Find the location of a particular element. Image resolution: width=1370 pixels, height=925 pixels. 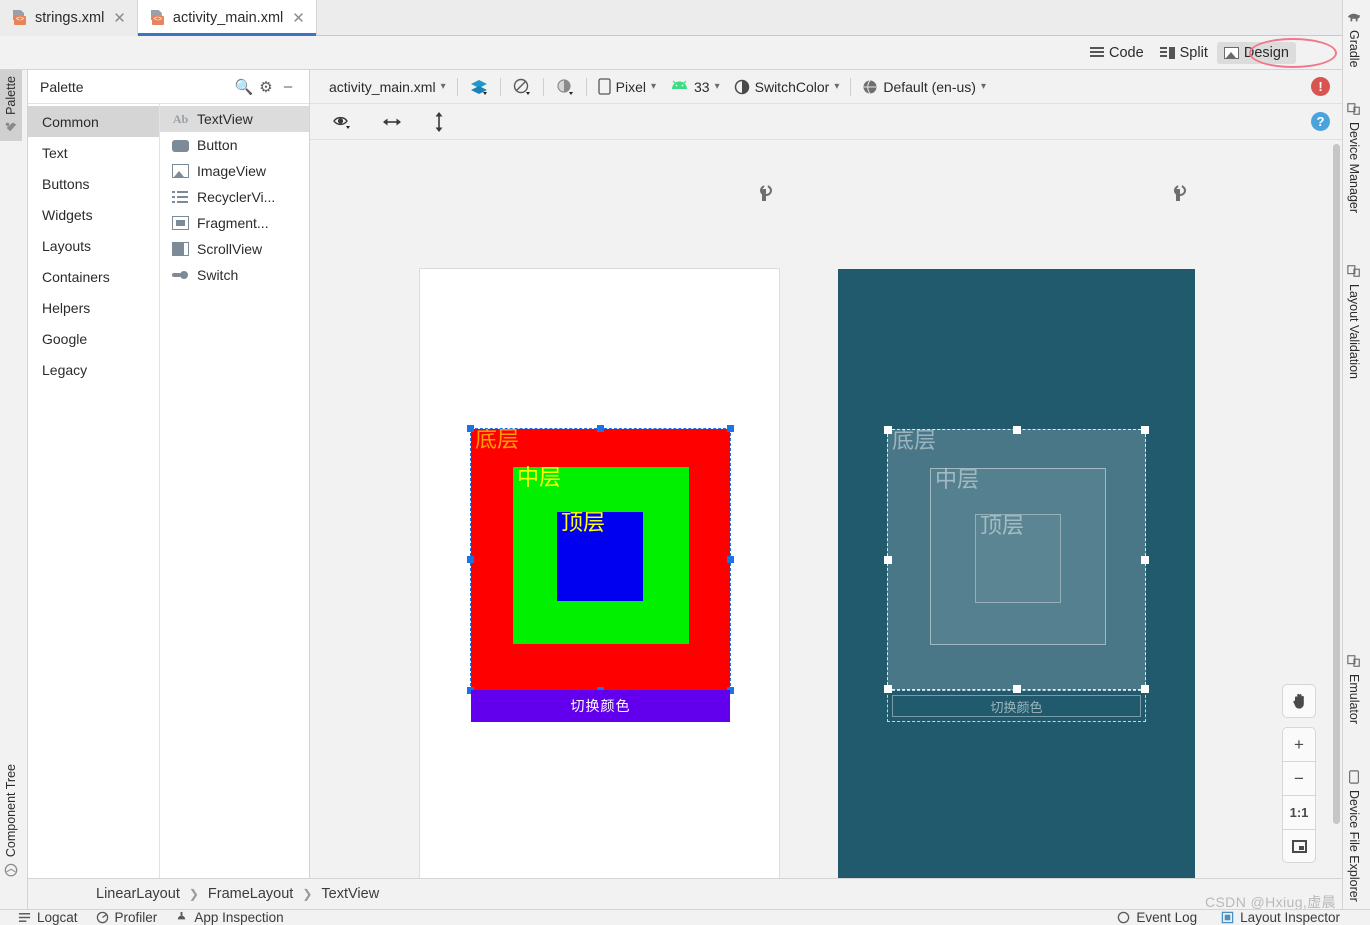

palette-item-textview: Ab TextView is located at coordinates (234, 119).